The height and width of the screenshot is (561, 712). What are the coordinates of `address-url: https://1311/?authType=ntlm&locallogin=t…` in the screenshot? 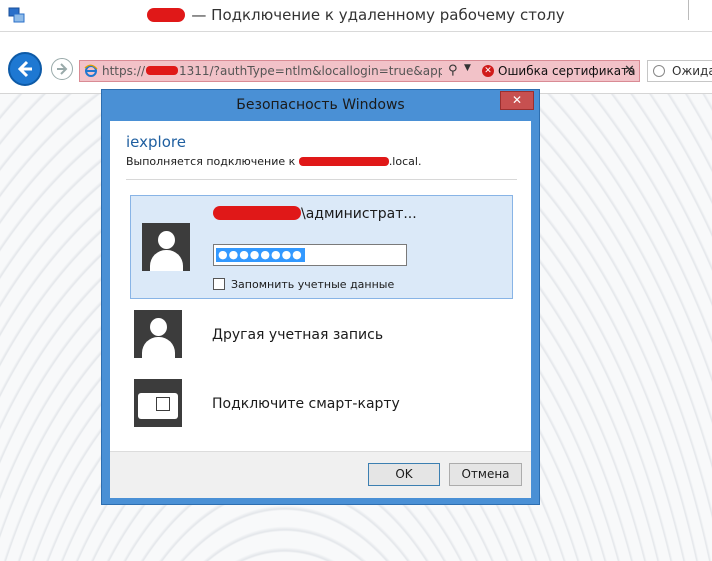 It's located at (272, 71).